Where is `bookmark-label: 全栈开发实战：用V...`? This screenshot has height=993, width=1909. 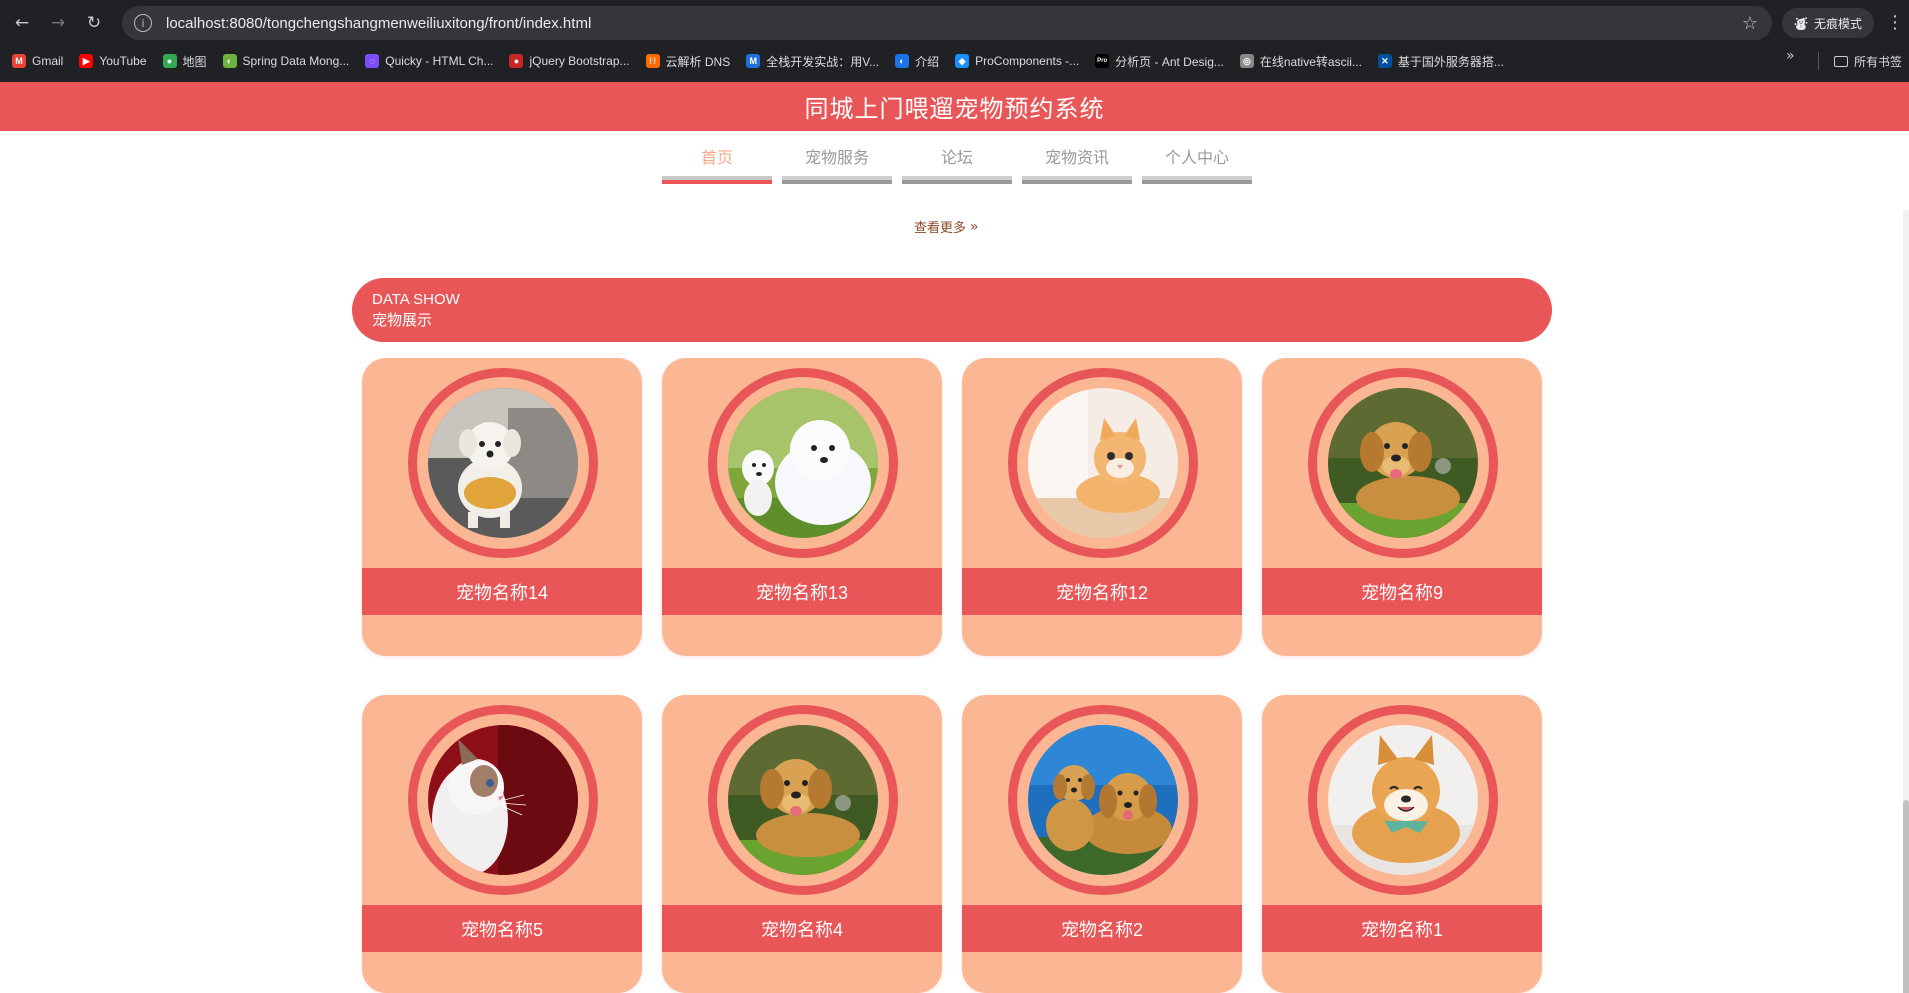
bookmark-label: 全栈开发实战：用V... is located at coordinates (823, 61).